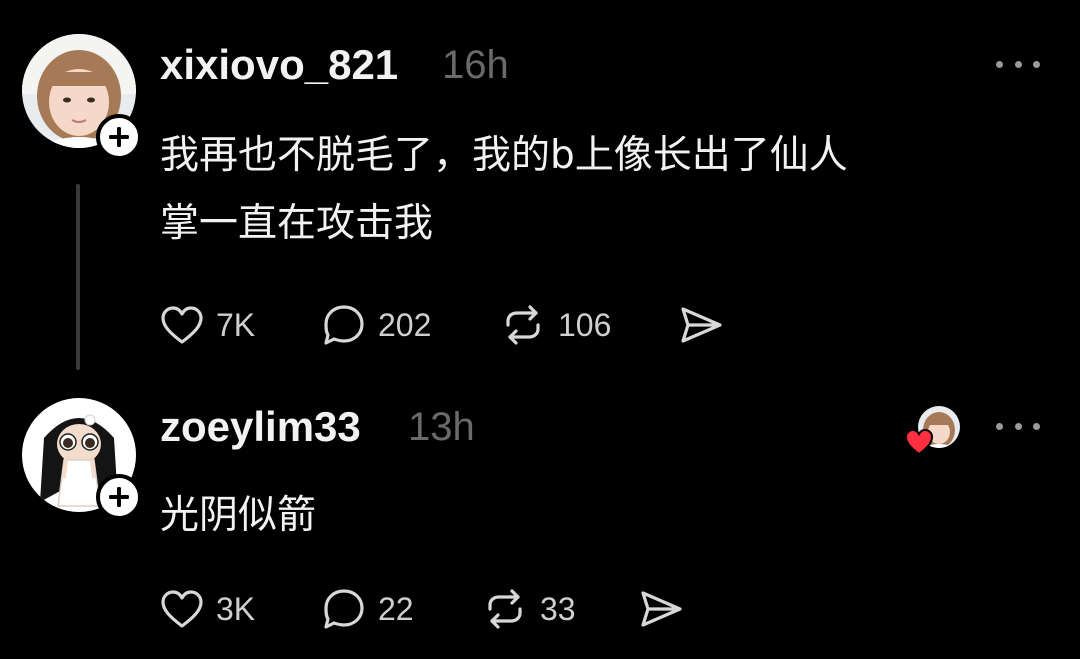 The height and width of the screenshot is (659, 1080). What do you see at coordinates (441, 427) in the screenshot?
I see `timestamp: 13h` at bounding box center [441, 427].